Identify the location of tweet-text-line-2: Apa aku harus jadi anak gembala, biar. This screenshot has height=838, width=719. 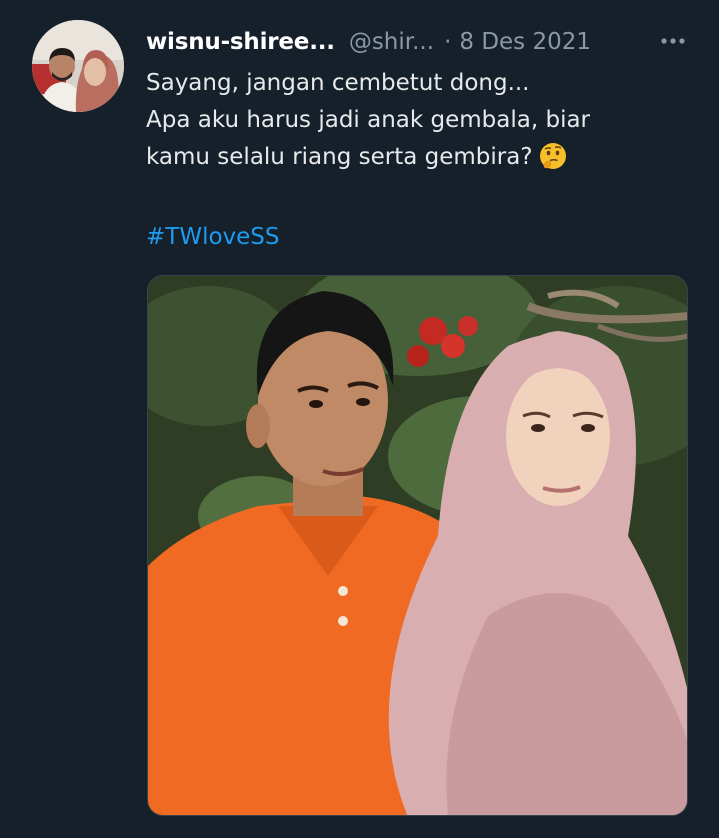
(368, 120).